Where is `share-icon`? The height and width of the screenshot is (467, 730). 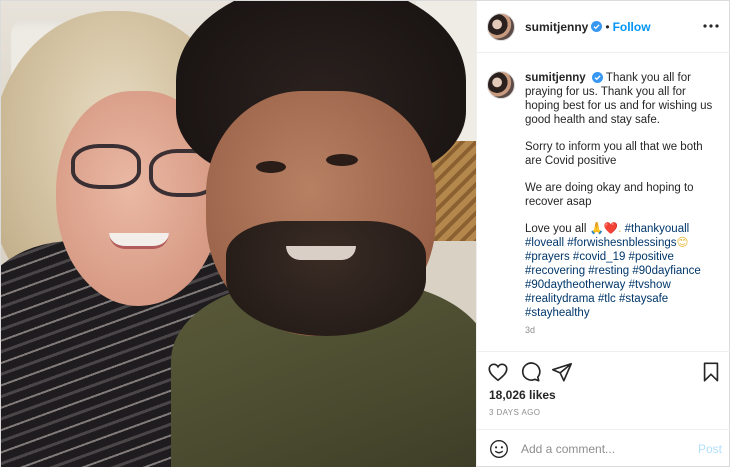 share-icon is located at coordinates (562, 372).